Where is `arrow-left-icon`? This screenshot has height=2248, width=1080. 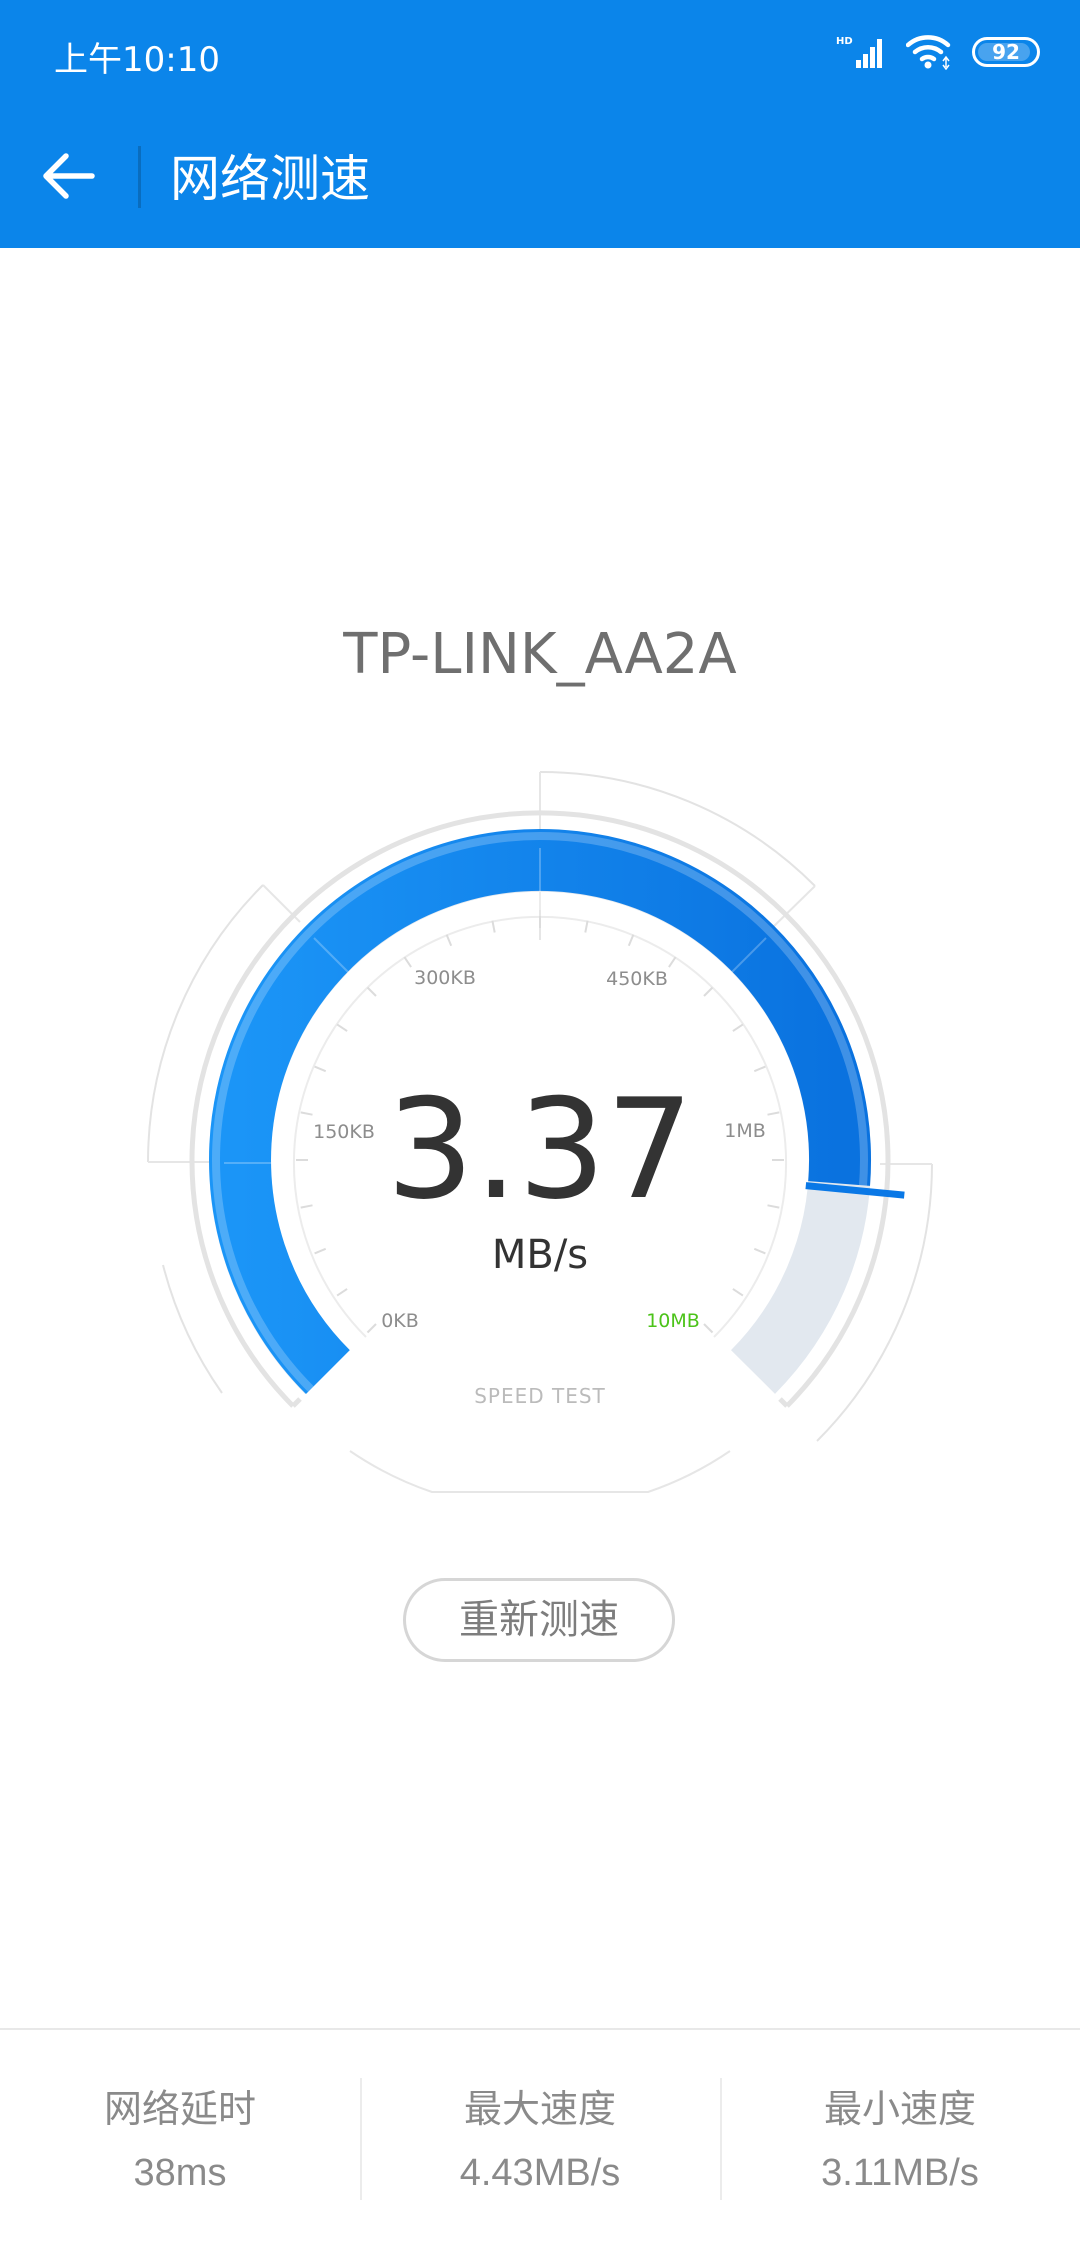 arrow-left-icon is located at coordinates (69, 176).